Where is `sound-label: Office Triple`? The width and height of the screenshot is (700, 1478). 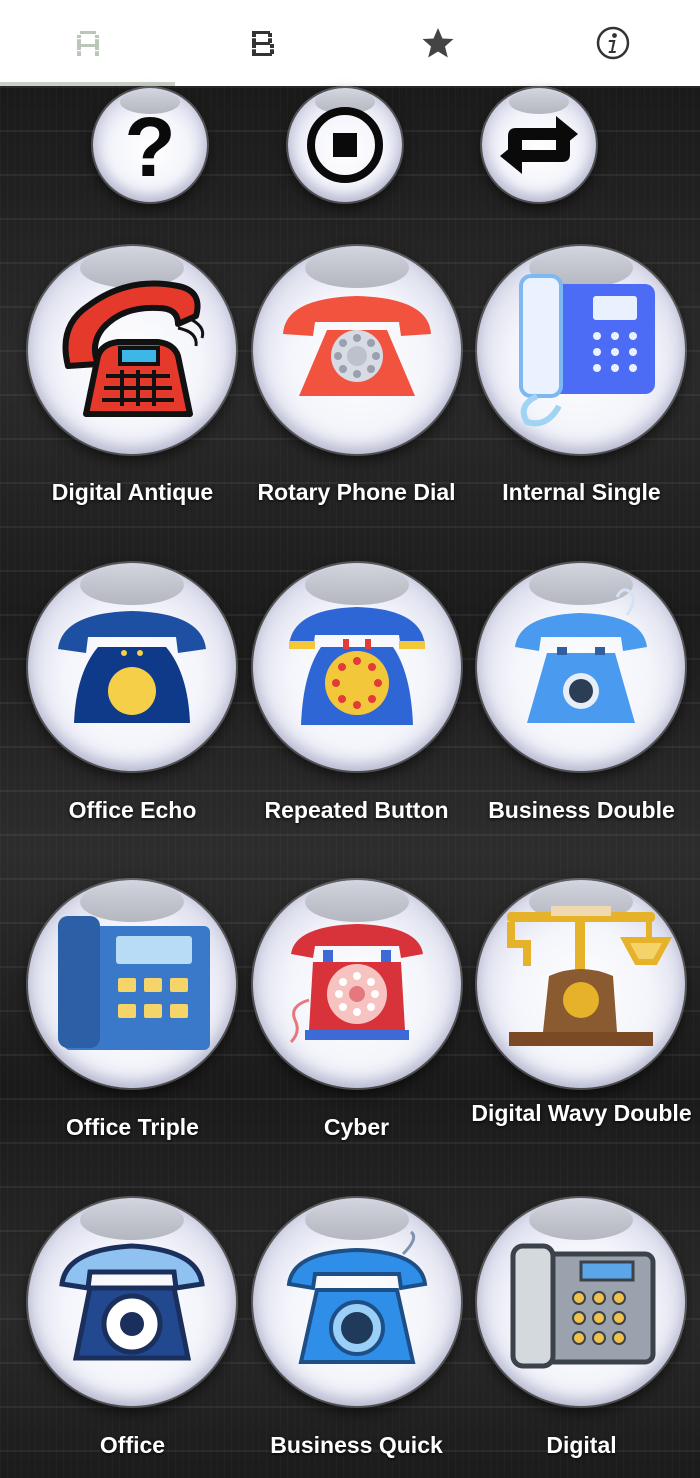 sound-label: Office Triple is located at coordinates (132, 1127).